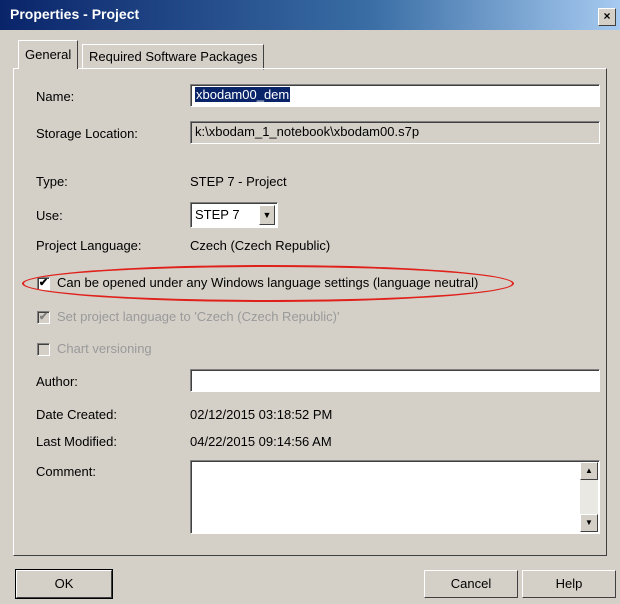 This screenshot has width=620, height=604. Describe the element at coordinates (310, 15) in the screenshot. I see `title-bar: Properties - Project ×` at that location.